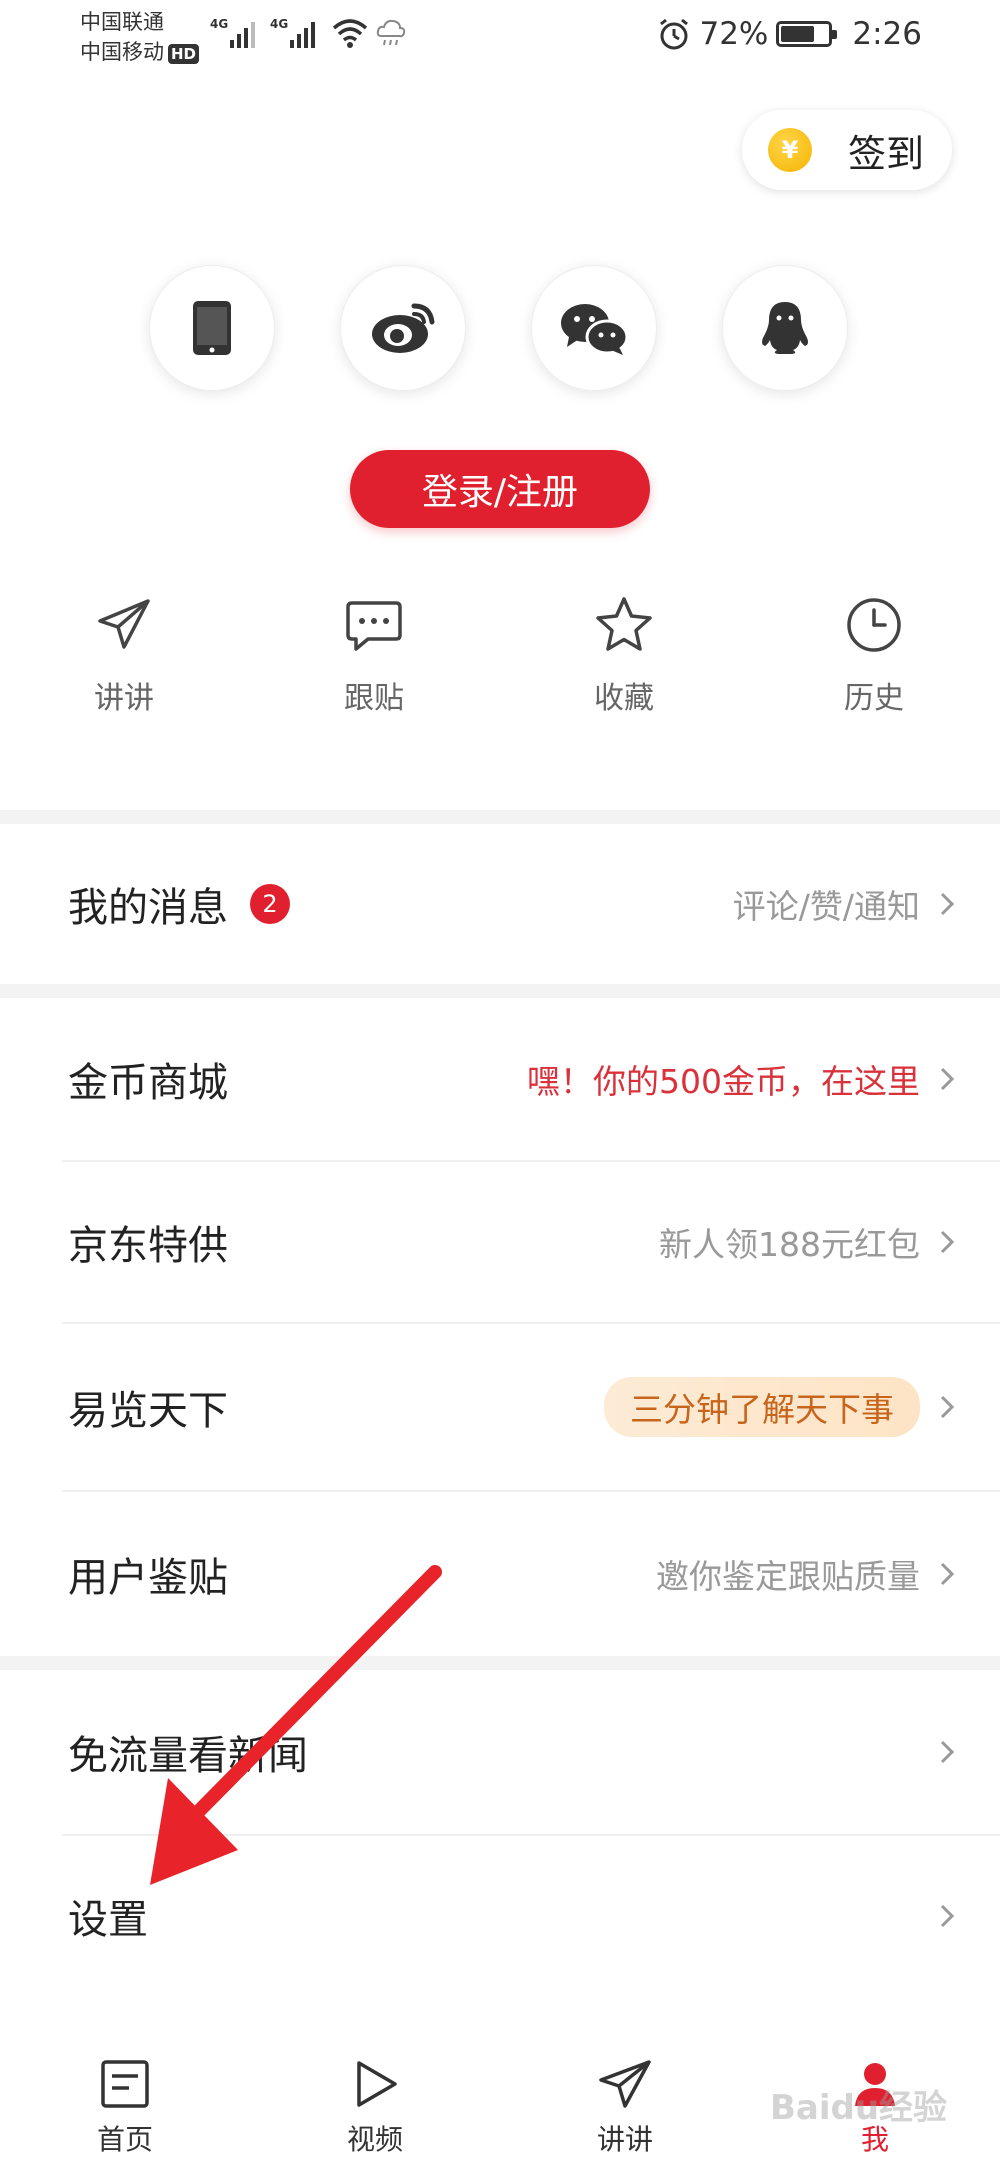 The width and height of the screenshot is (1000, 2167). What do you see at coordinates (108, 1920) in the screenshot?
I see `menu-row-title: 设置` at bounding box center [108, 1920].